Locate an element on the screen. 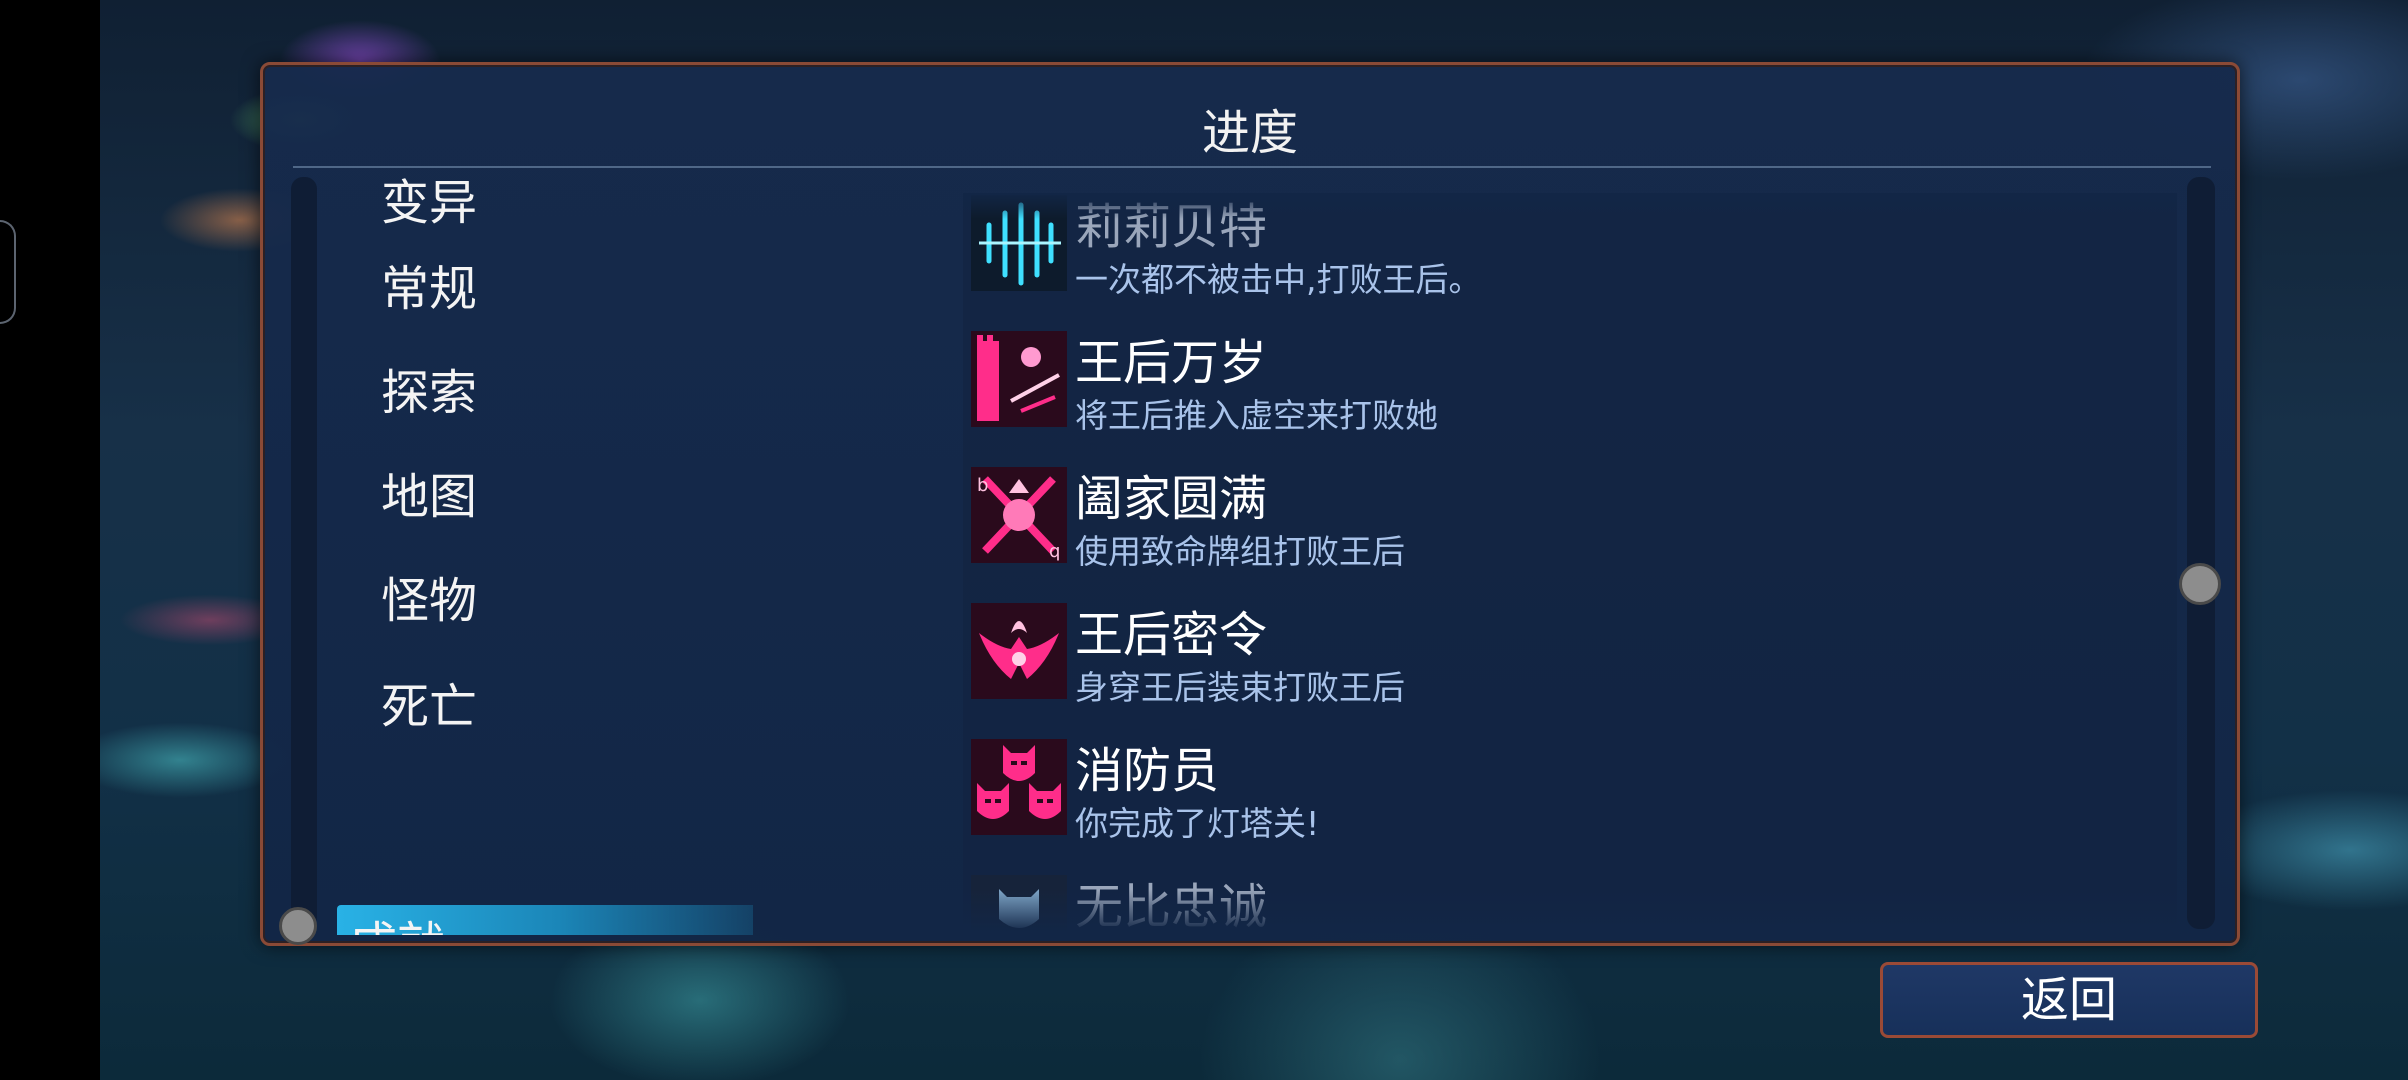 The height and width of the screenshot is (1080, 2408). achievement-name: 无比忠诚 is located at coordinates (1171, 906).